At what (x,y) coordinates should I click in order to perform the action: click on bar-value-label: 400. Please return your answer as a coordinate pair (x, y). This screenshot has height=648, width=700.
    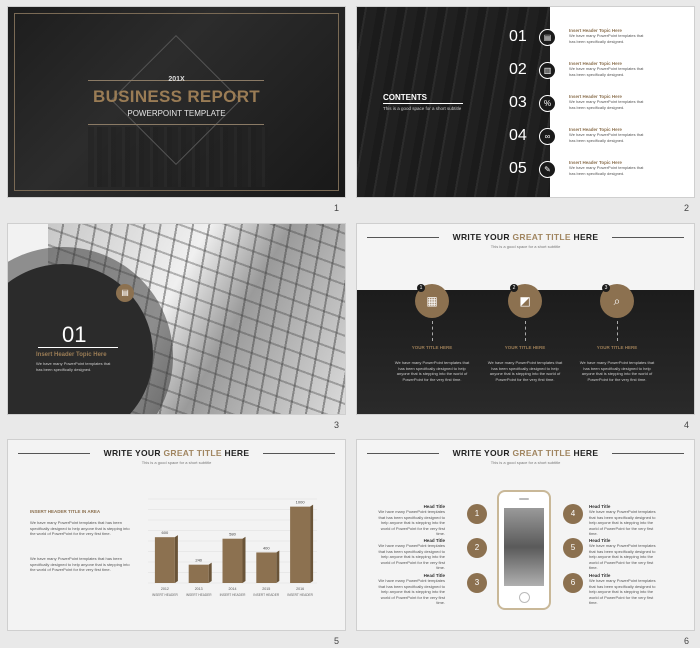
    Looking at the image, I should click on (266, 547).